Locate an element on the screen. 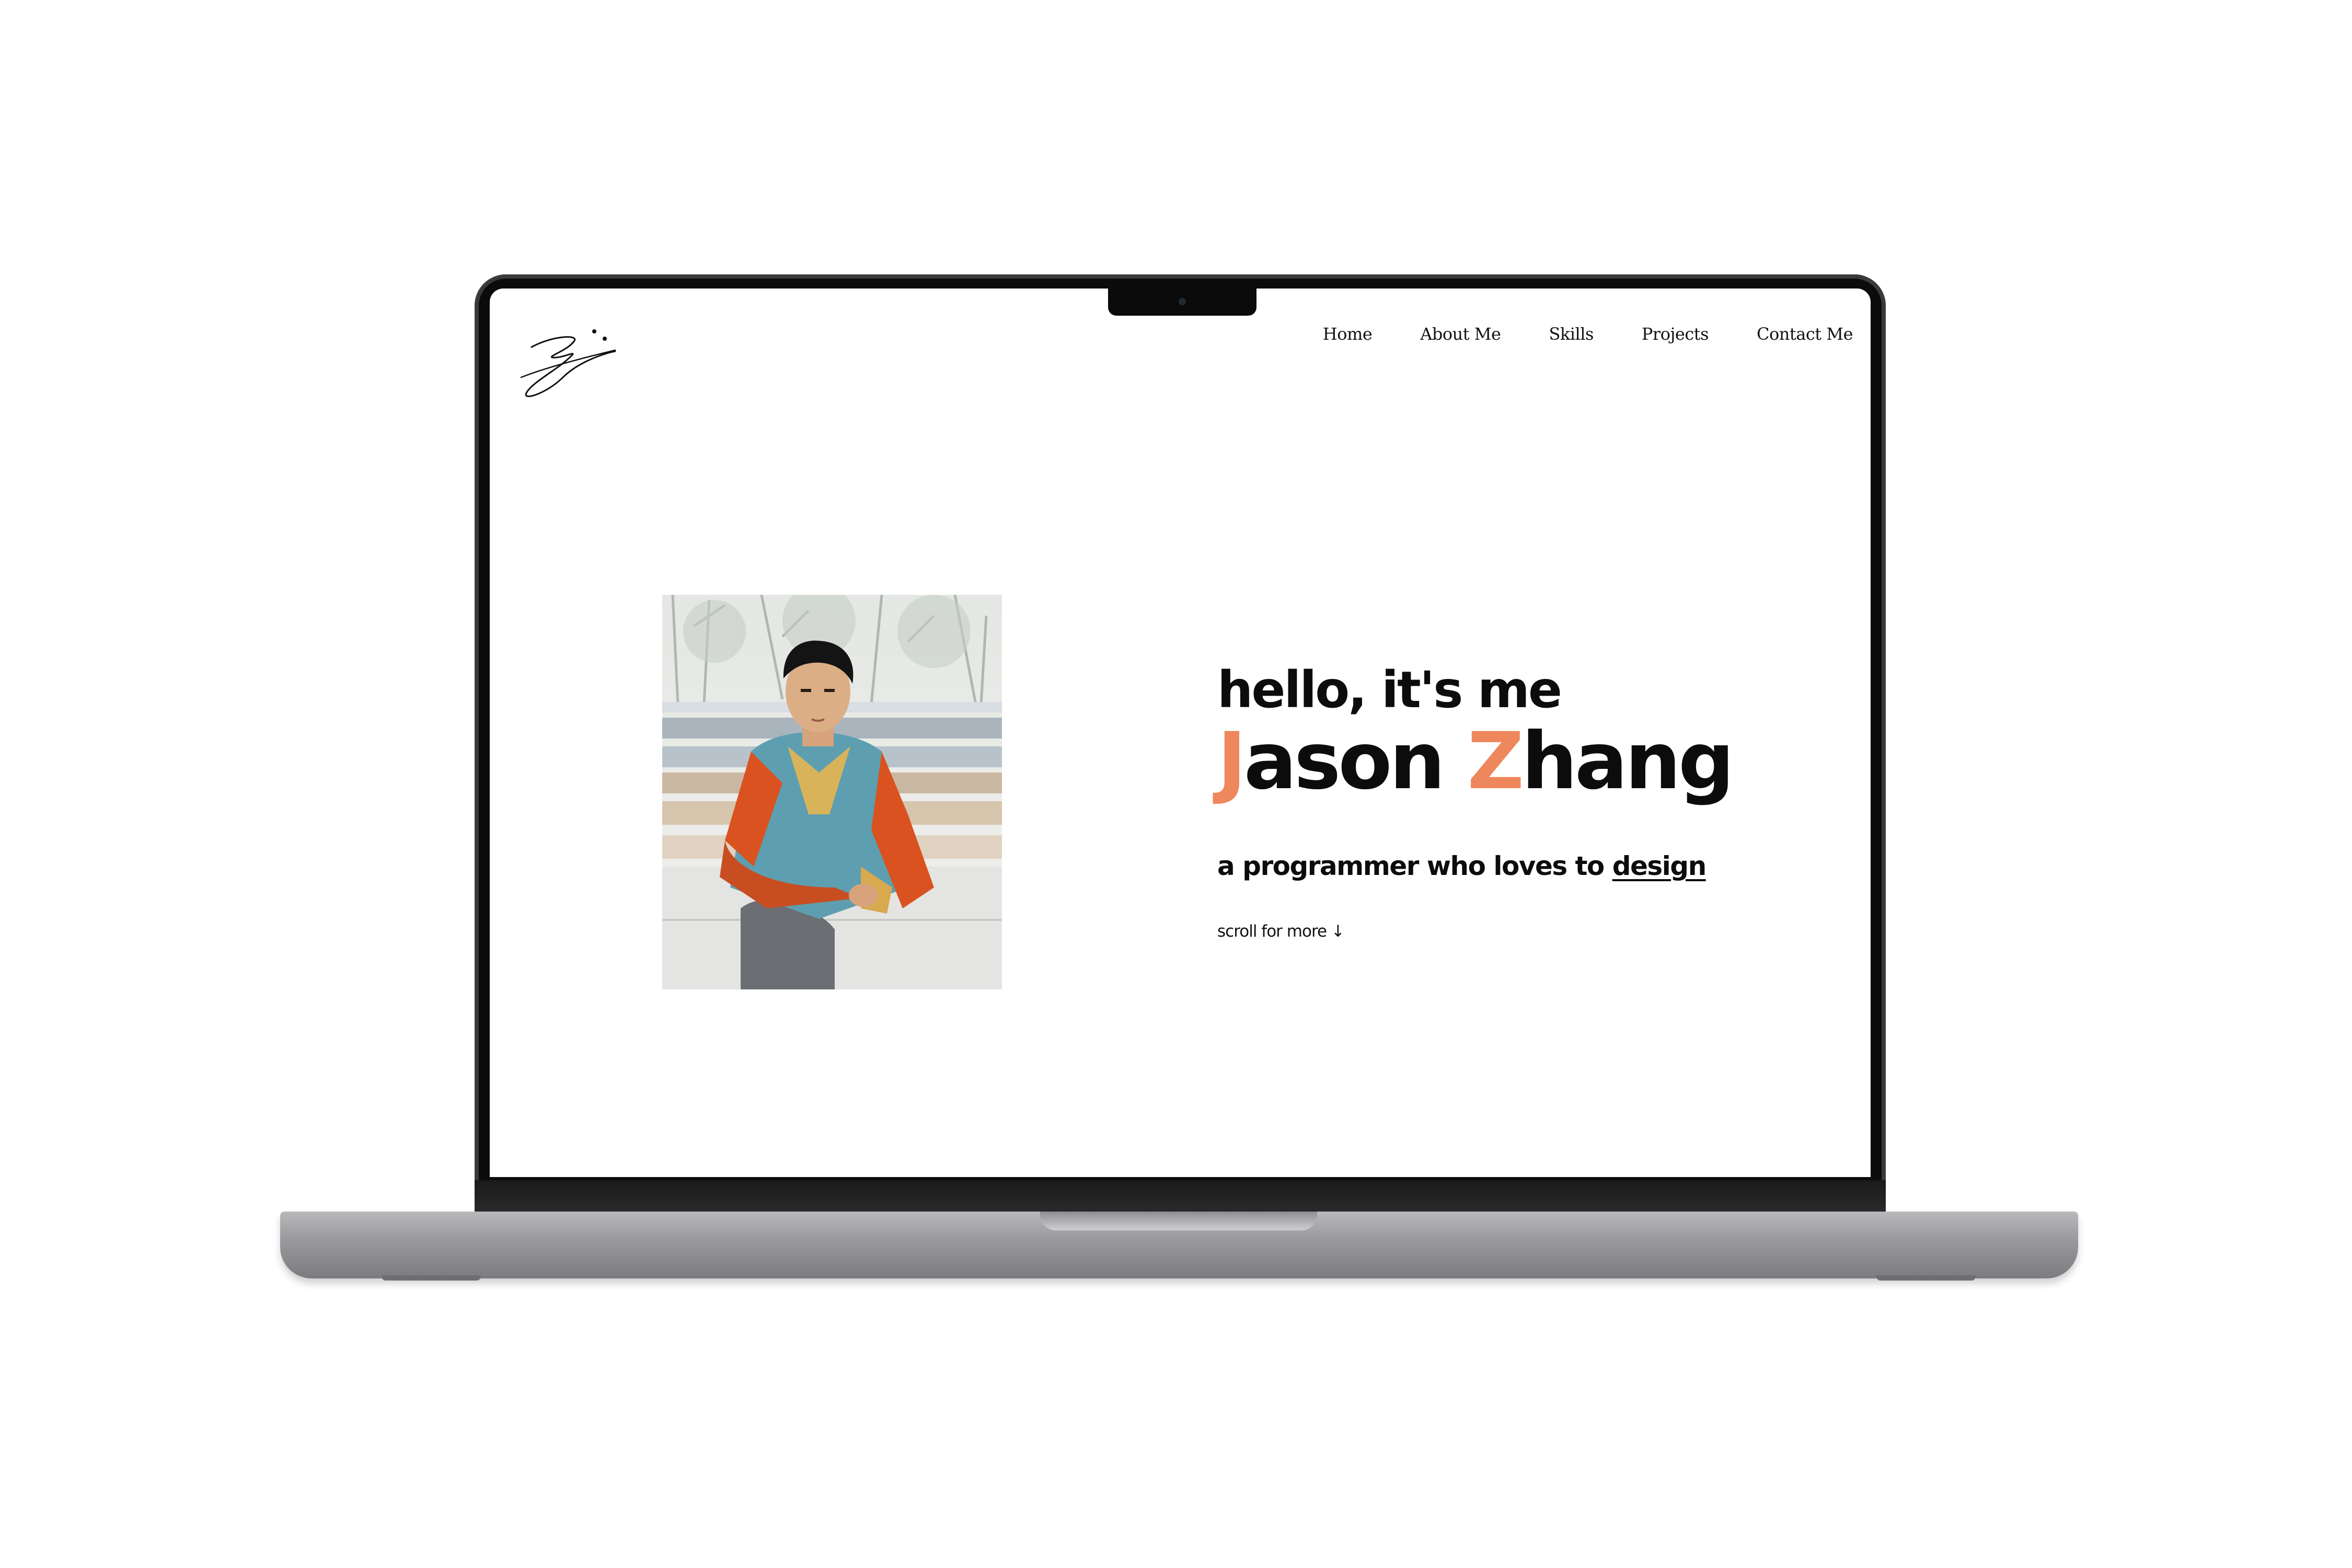 This screenshot has width=2352, height=1568. tagline: a programmer who loves to design is located at coordinates (1474, 866).